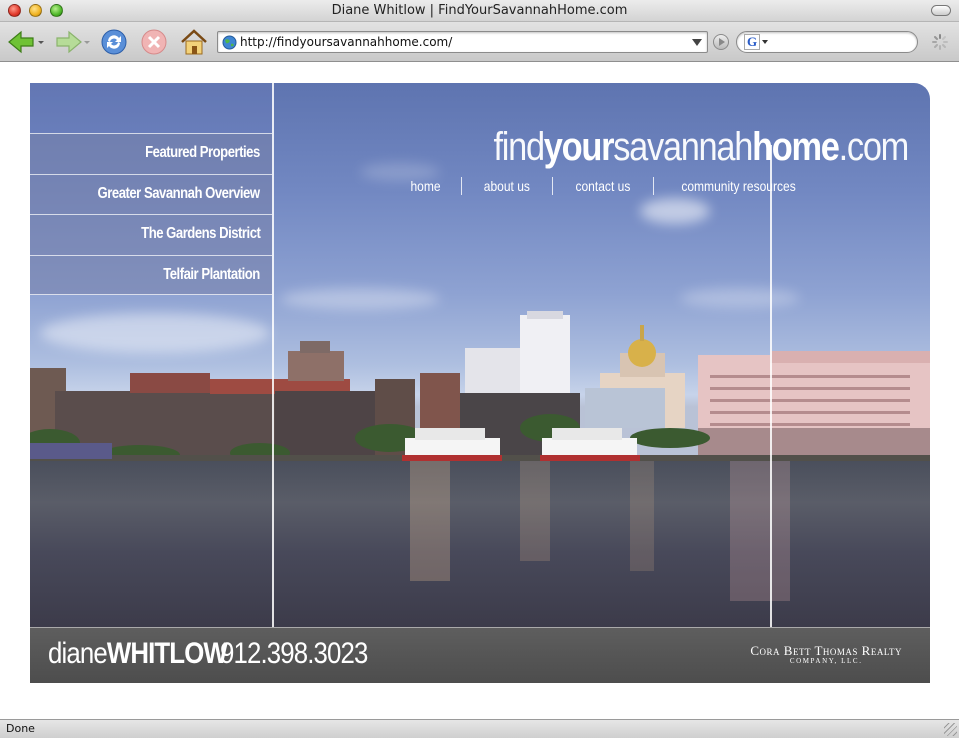  What do you see at coordinates (229, 42) in the screenshot?
I see `globe-icon` at bounding box center [229, 42].